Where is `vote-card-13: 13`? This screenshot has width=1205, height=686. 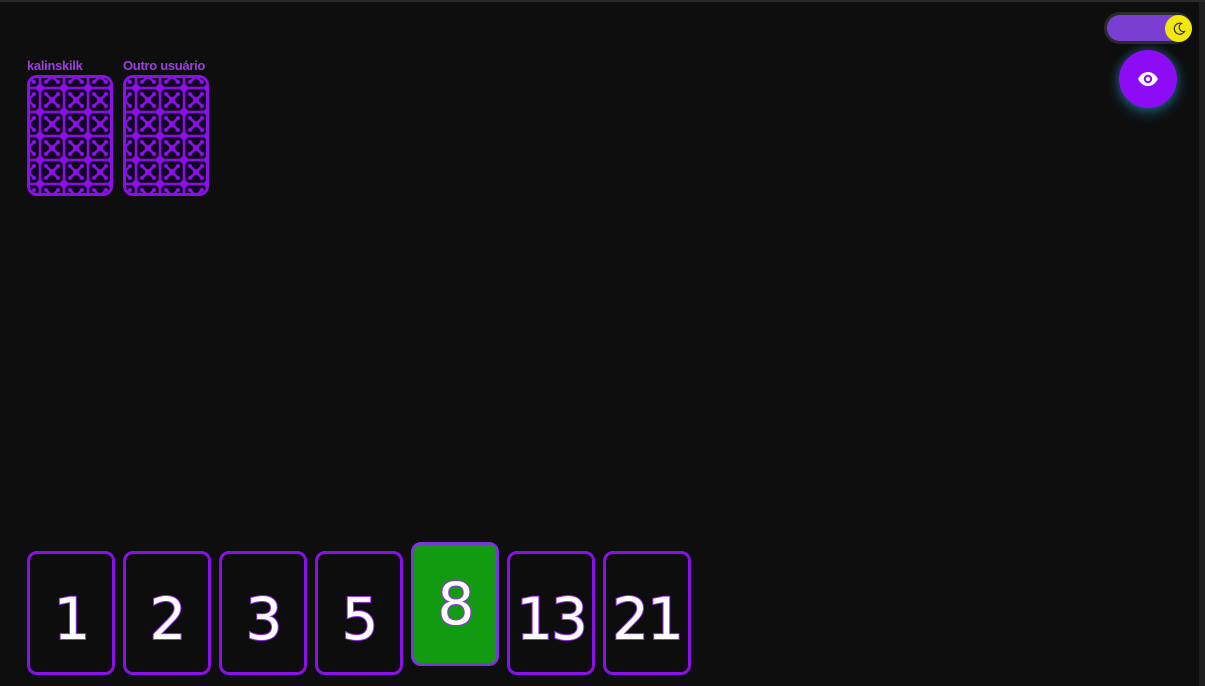
vote-card-13: 13 is located at coordinates (551, 613).